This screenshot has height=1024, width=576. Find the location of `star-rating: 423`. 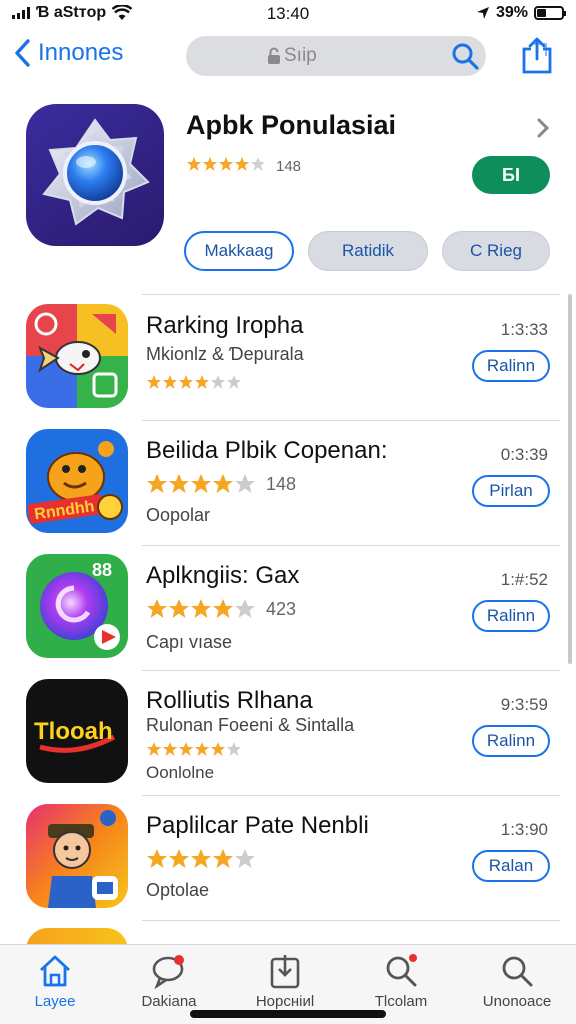

star-rating: 423 is located at coordinates (221, 609).